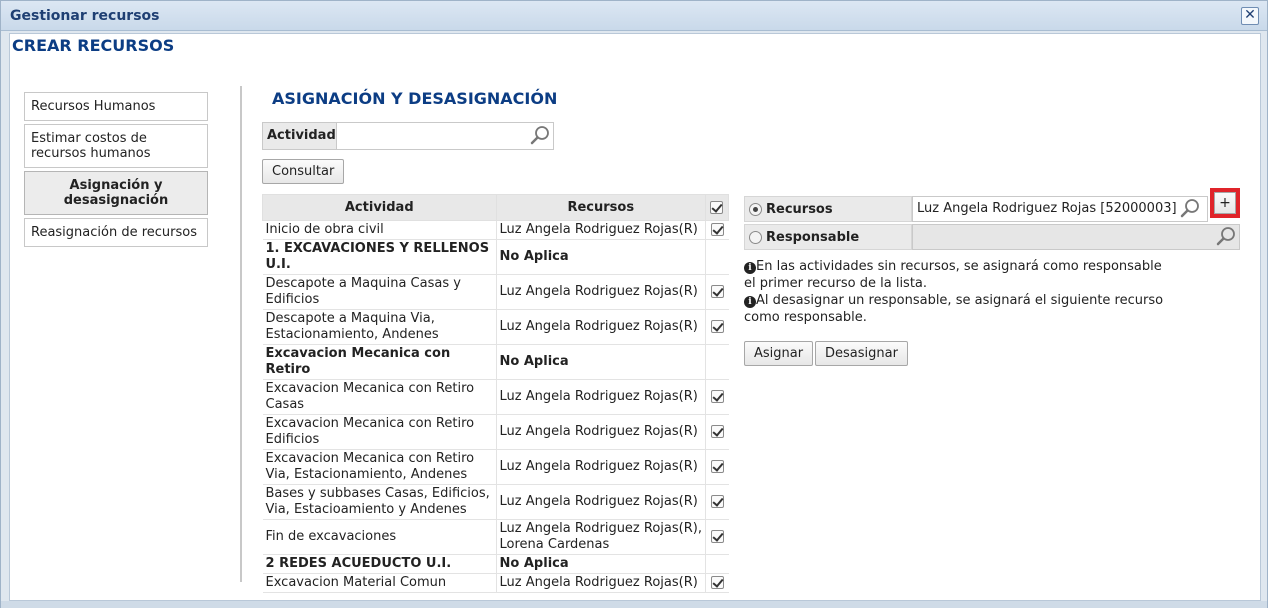 The height and width of the screenshot is (608, 1268). I want to click on table-row: 2 REDES ACUEDUCTO U.I. No Aplica, so click(495, 564).